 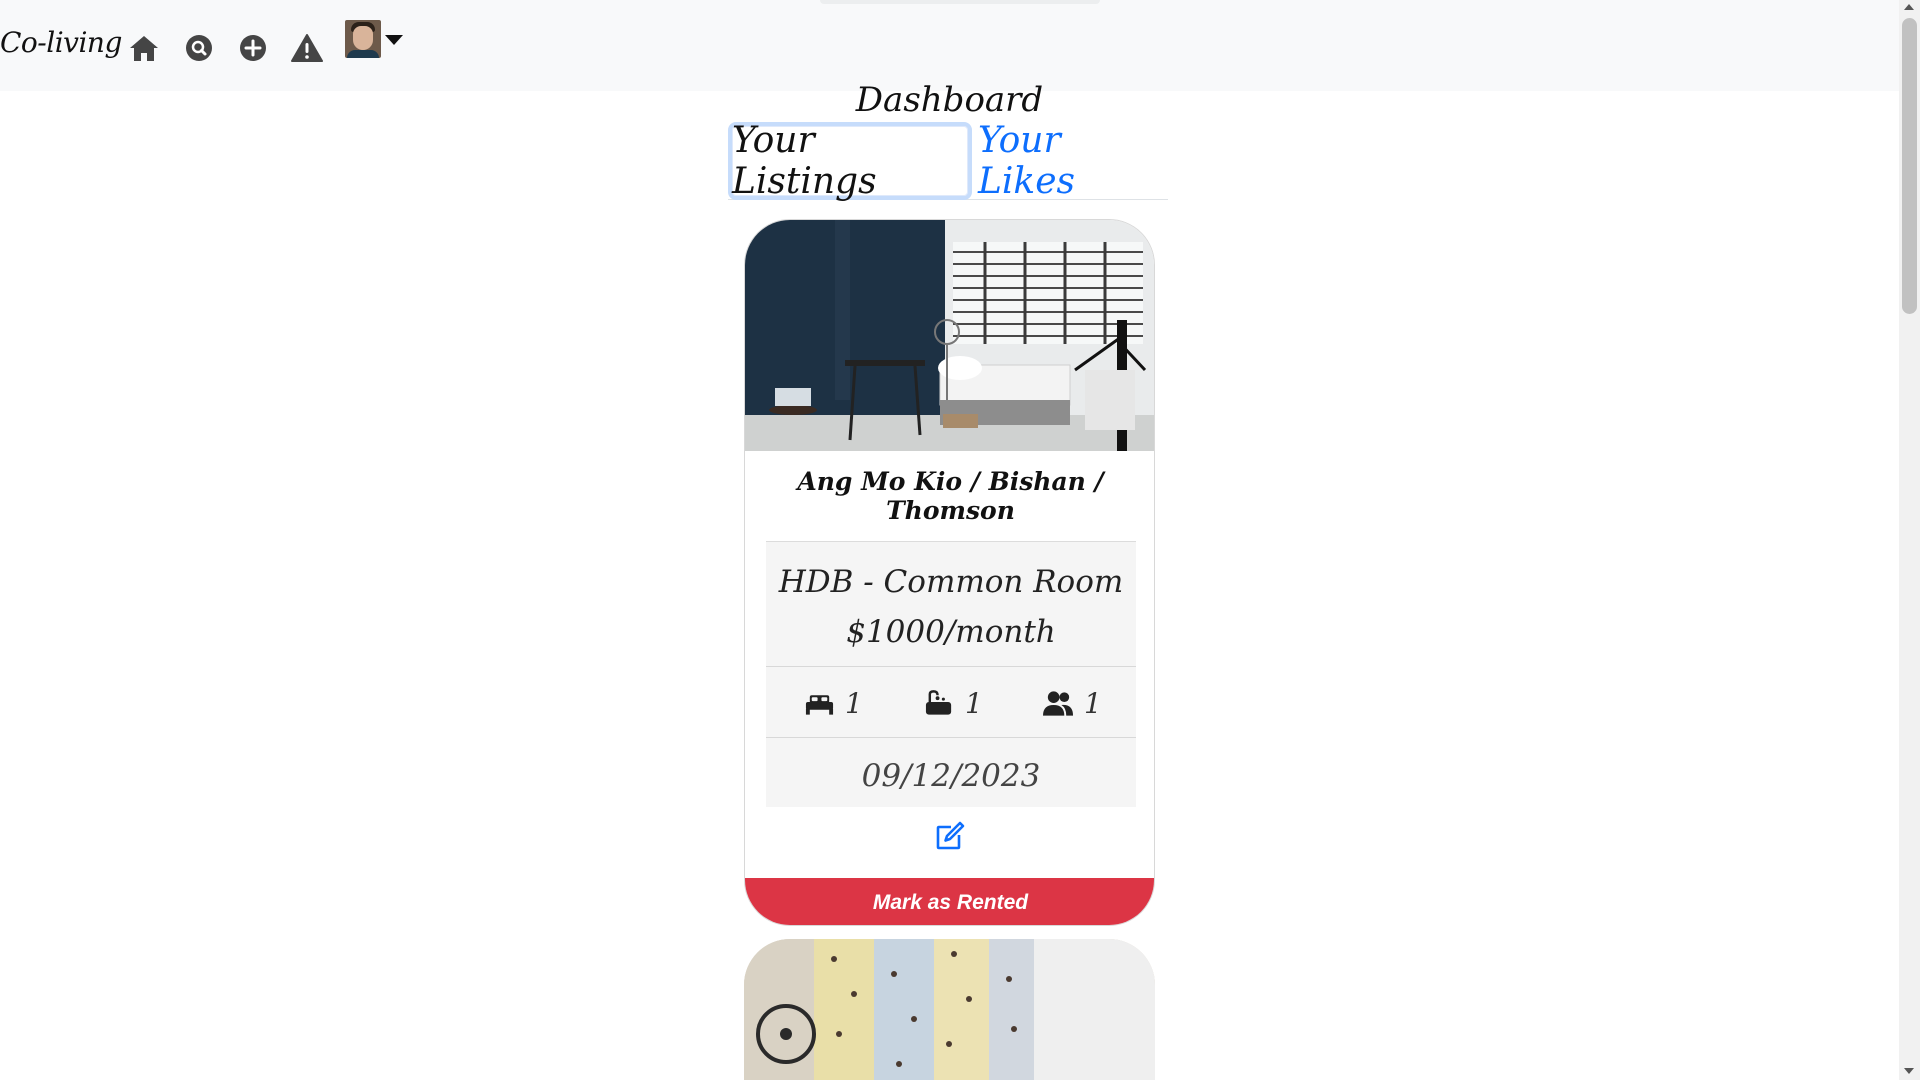 What do you see at coordinates (854, 703) in the screenshot?
I see `bedrooms-count: 1` at bounding box center [854, 703].